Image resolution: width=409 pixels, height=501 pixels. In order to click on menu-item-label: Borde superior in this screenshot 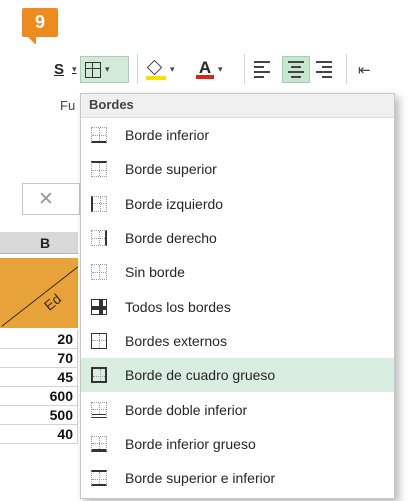, I will do `click(171, 169)`.